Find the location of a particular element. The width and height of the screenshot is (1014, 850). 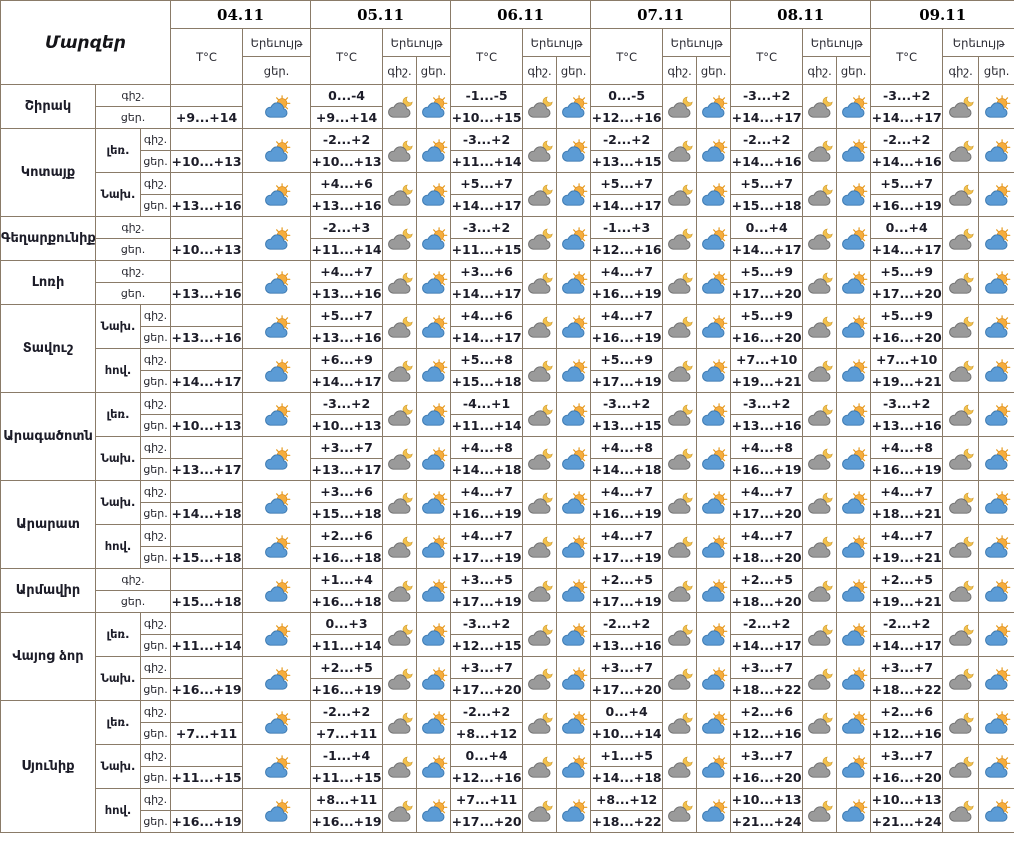

night-temp: 0...-5 is located at coordinates (627, 95).